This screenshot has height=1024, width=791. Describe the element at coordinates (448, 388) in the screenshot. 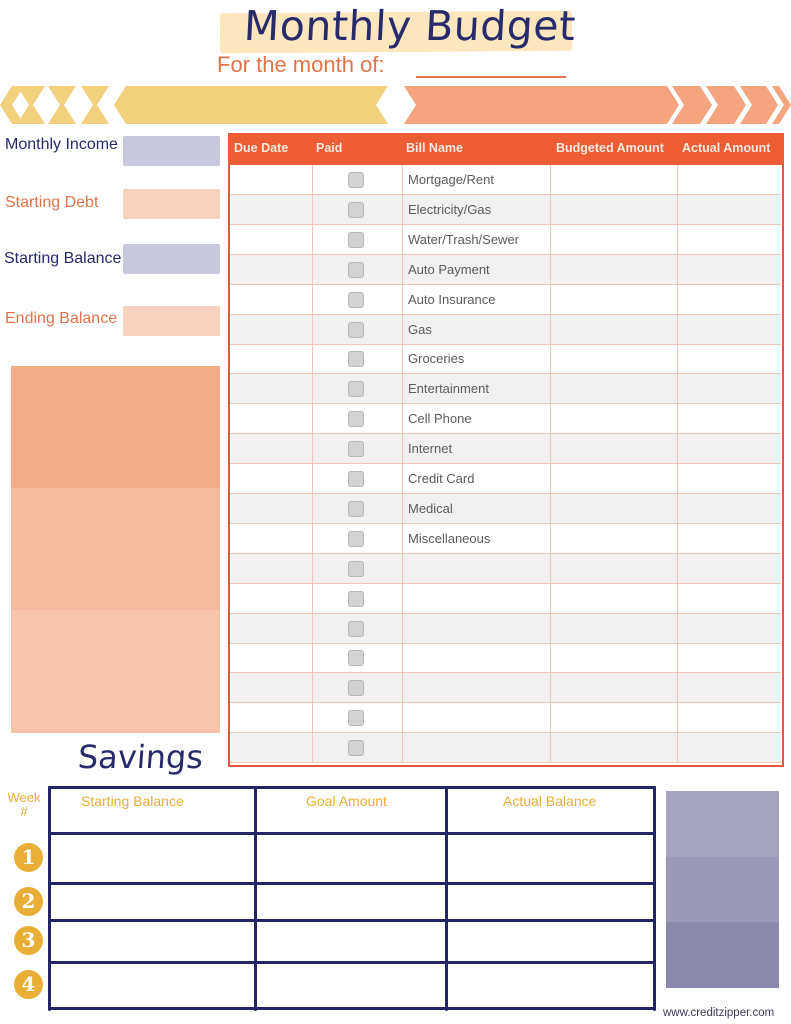

I see `bill-name-cell: Entertainment` at that location.